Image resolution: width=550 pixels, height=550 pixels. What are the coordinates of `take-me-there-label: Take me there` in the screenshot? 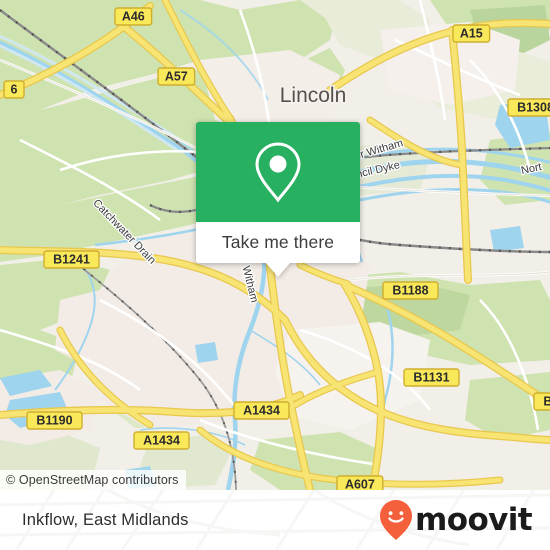 It's located at (278, 242).